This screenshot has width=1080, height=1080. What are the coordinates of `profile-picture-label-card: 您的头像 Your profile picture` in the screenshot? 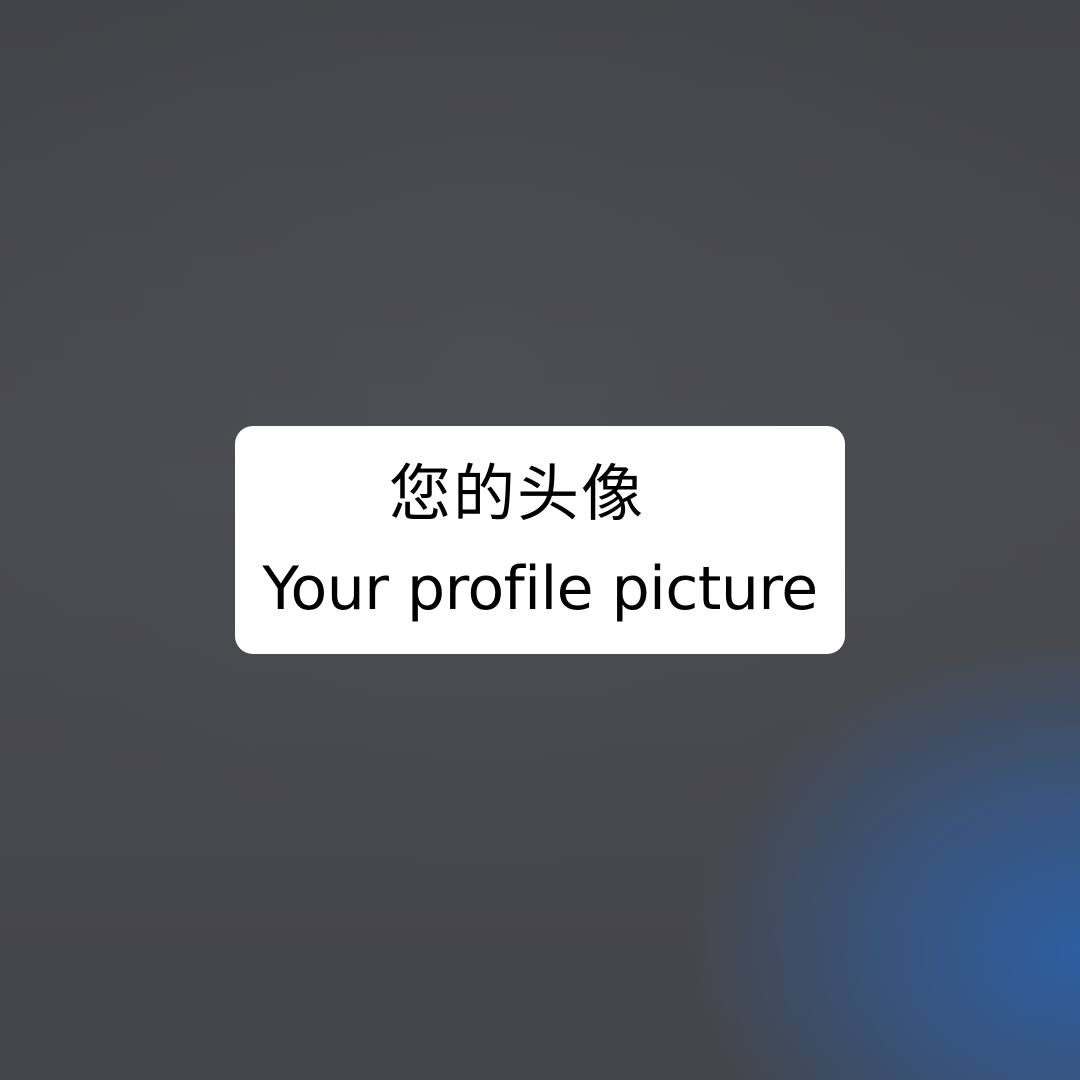 It's located at (540, 540).